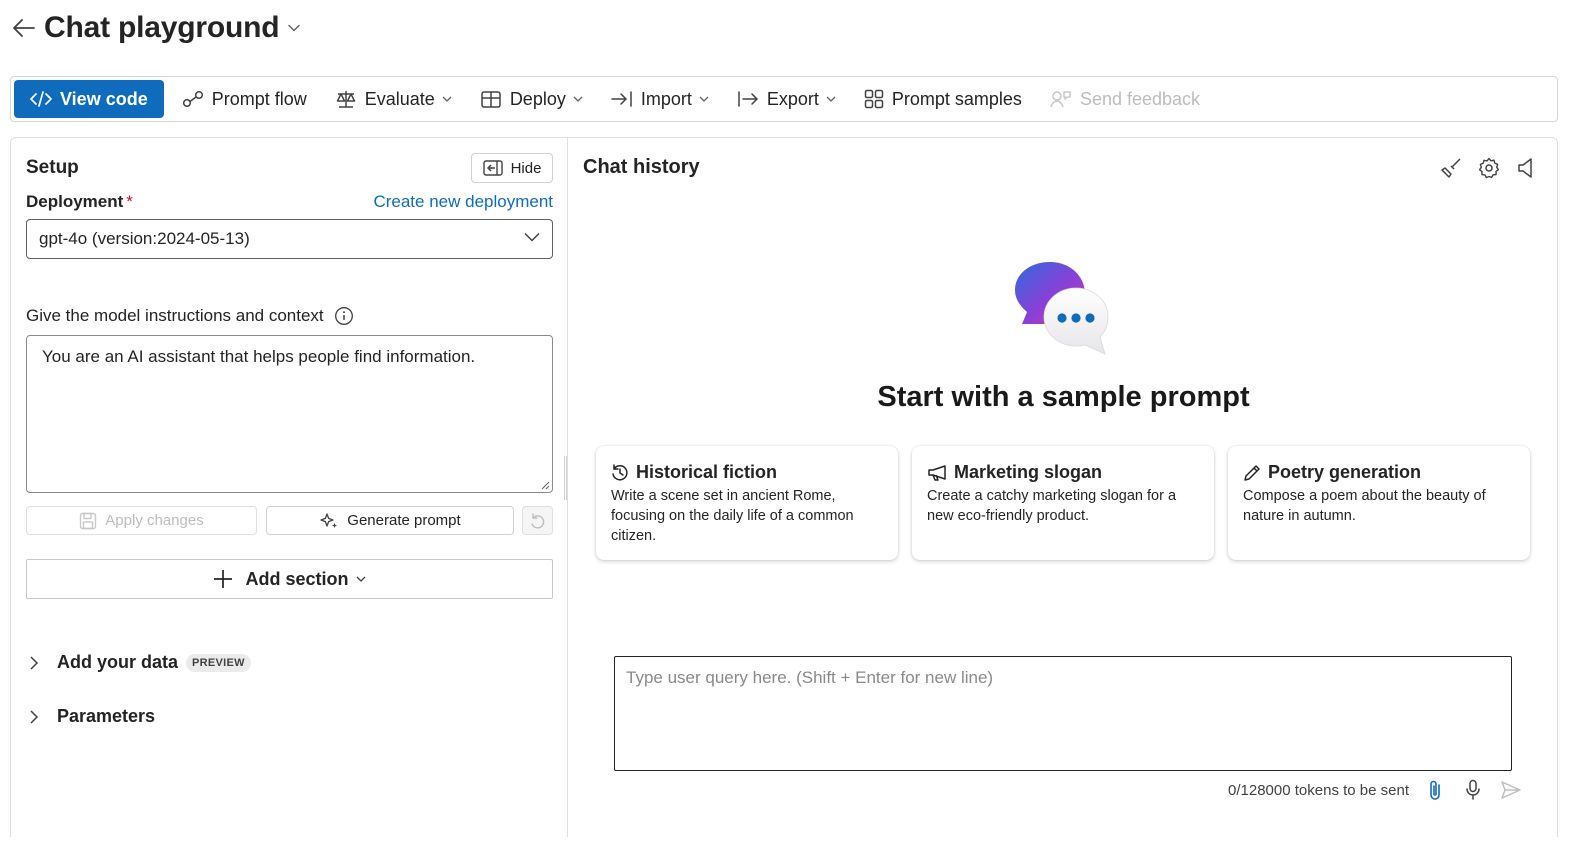  I want to click on import-label: Import, so click(666, 98).